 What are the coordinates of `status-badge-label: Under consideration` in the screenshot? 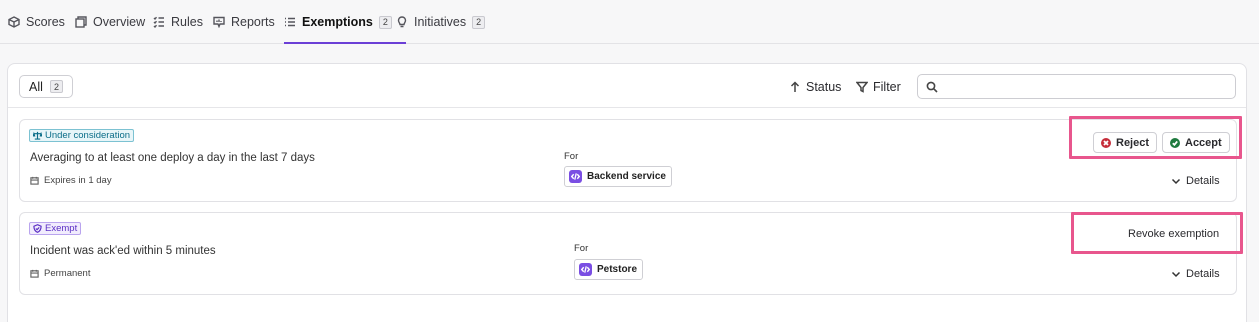 It's located at (88, 135).